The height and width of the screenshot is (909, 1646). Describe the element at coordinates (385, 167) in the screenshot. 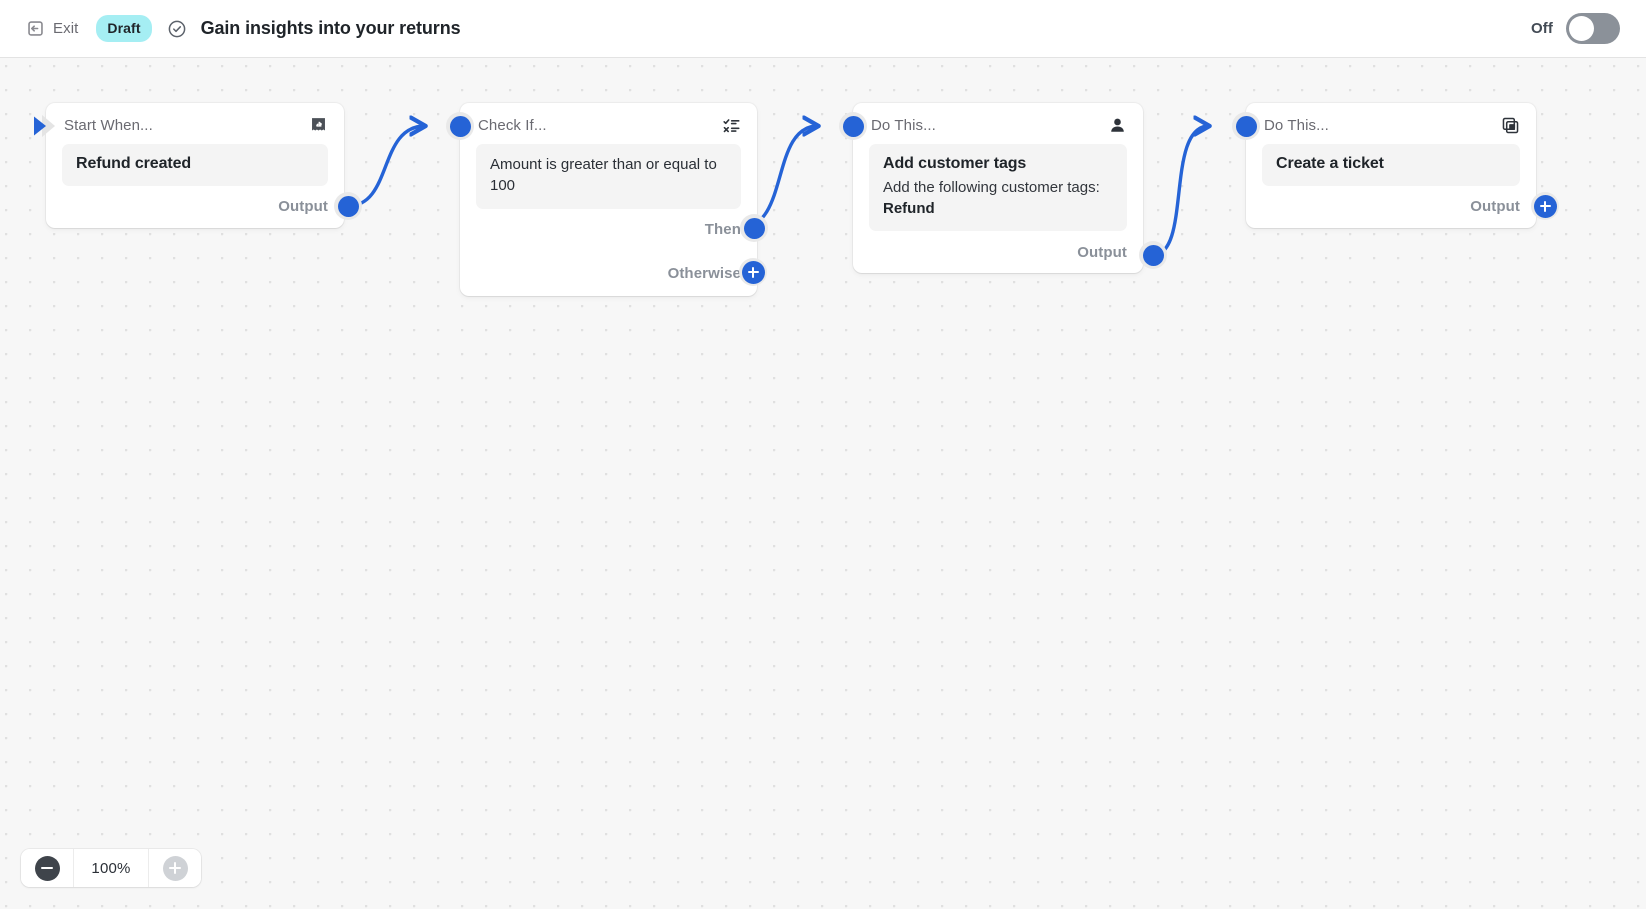

I see `edge-trigger-to-condition` at that location.